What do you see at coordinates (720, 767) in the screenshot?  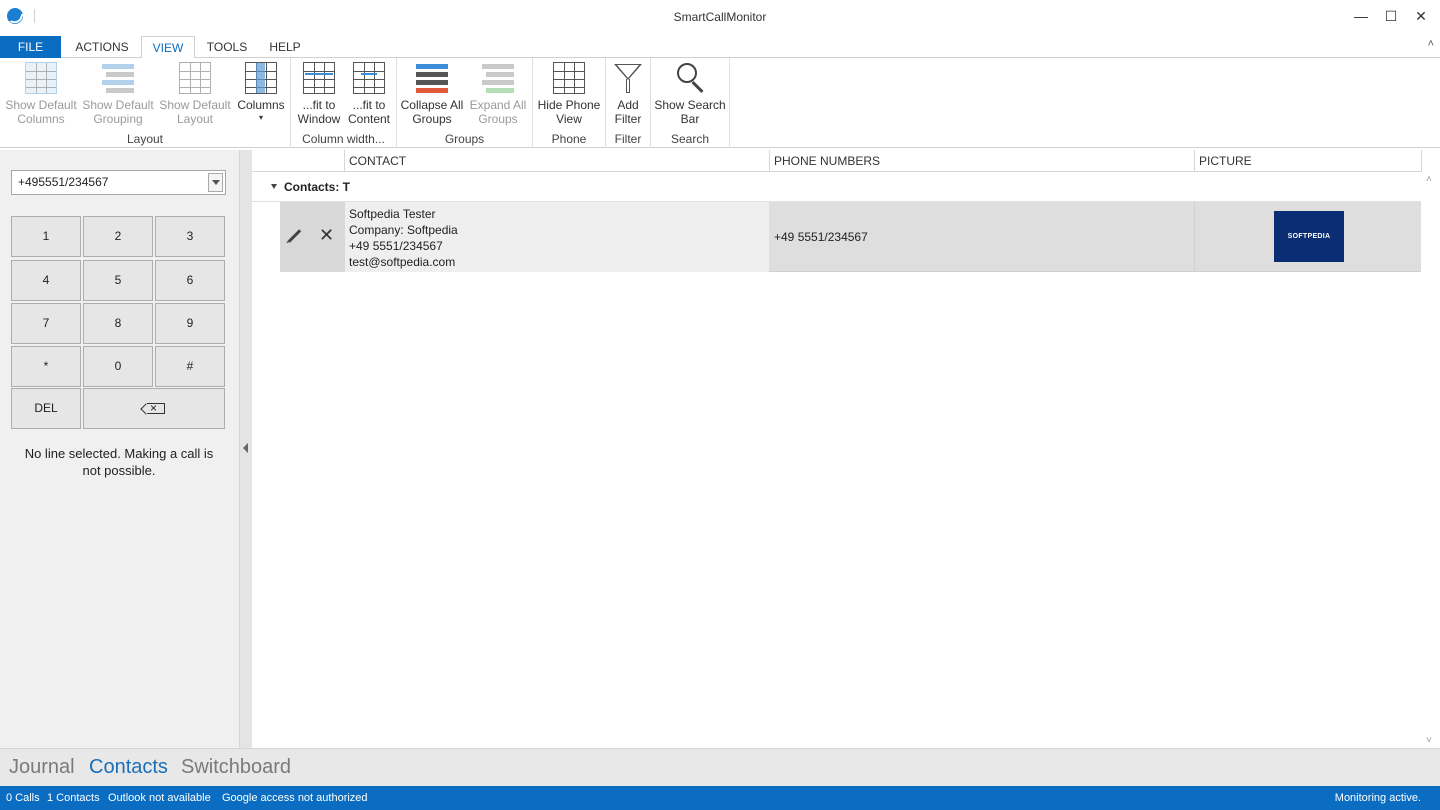 I see `bottom-navigation: Journal Contacts Switchboard` at bounding box center [720, 767].